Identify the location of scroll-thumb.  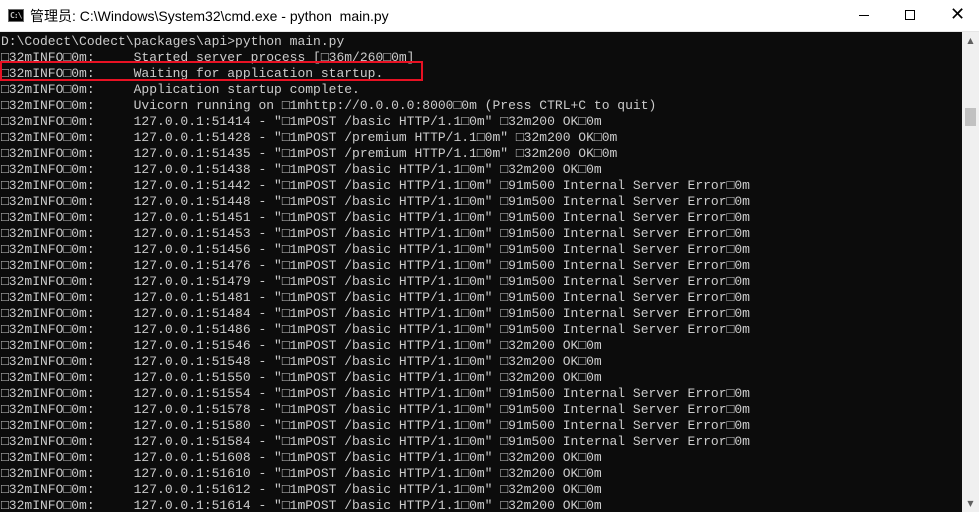
(970, 117).